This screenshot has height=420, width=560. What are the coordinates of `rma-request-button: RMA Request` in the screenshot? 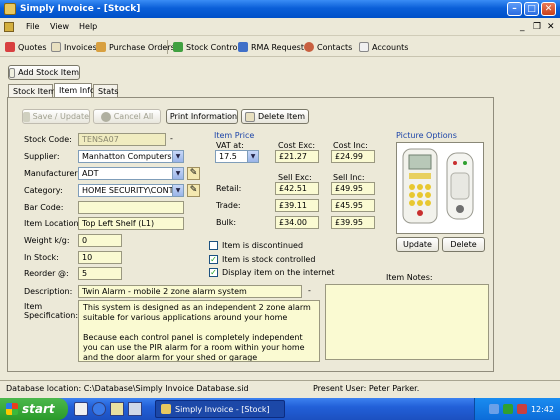 It's located at (271, 47).